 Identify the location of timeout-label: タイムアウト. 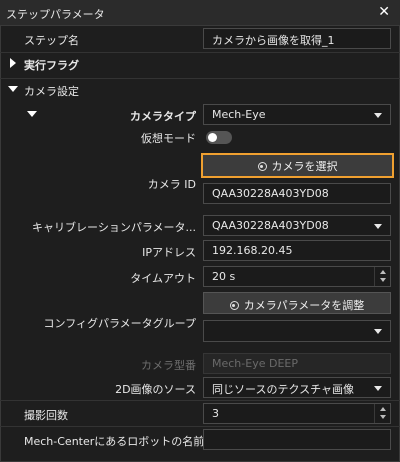
(163, 278).